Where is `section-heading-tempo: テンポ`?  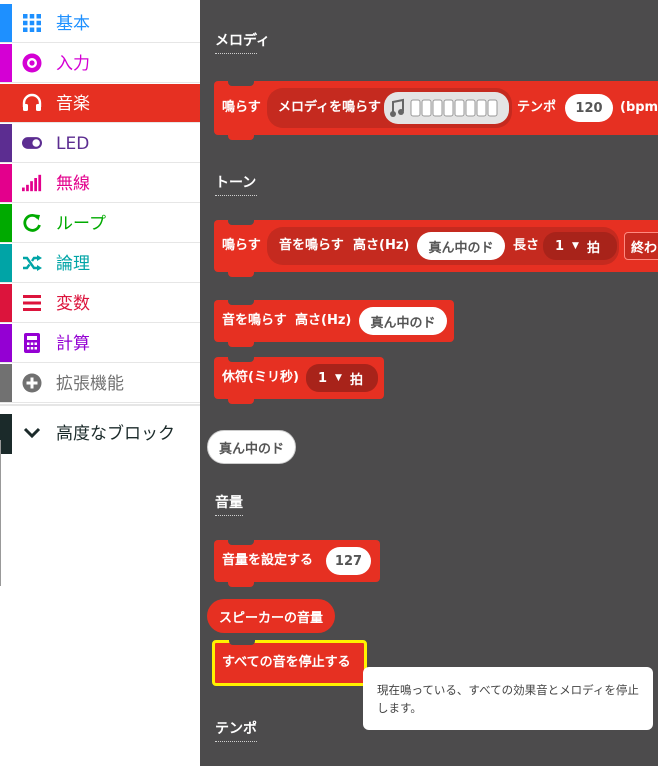
section-heading-tempo: テンポ is located at coordinates (236, 731).